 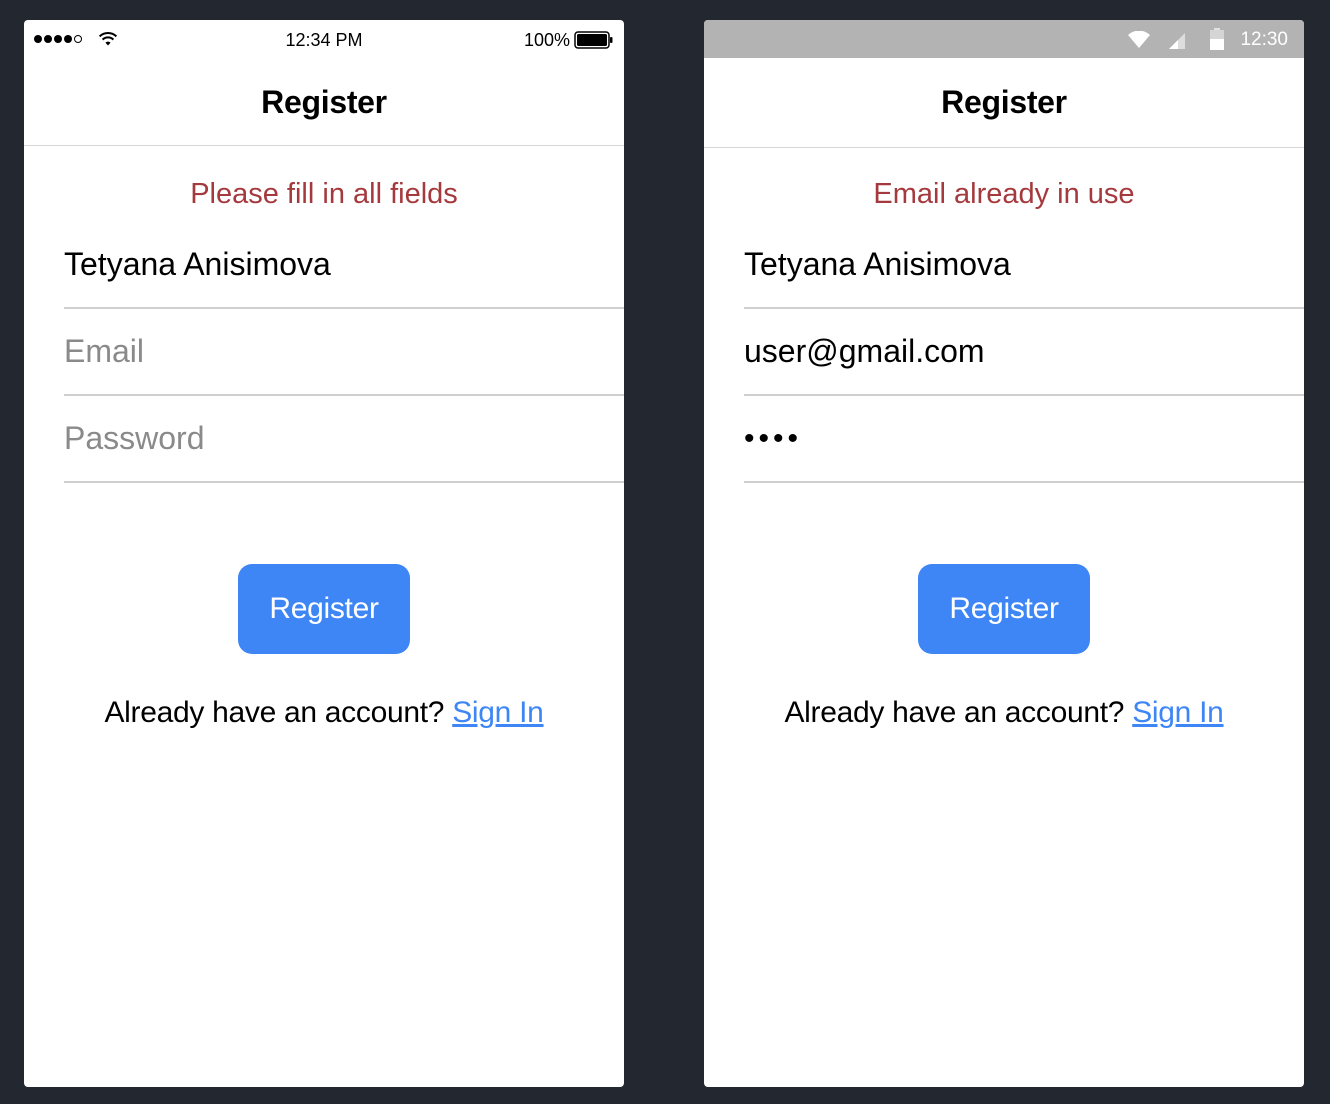 I want to click on password-field: Password, so click(x=344, y=439).